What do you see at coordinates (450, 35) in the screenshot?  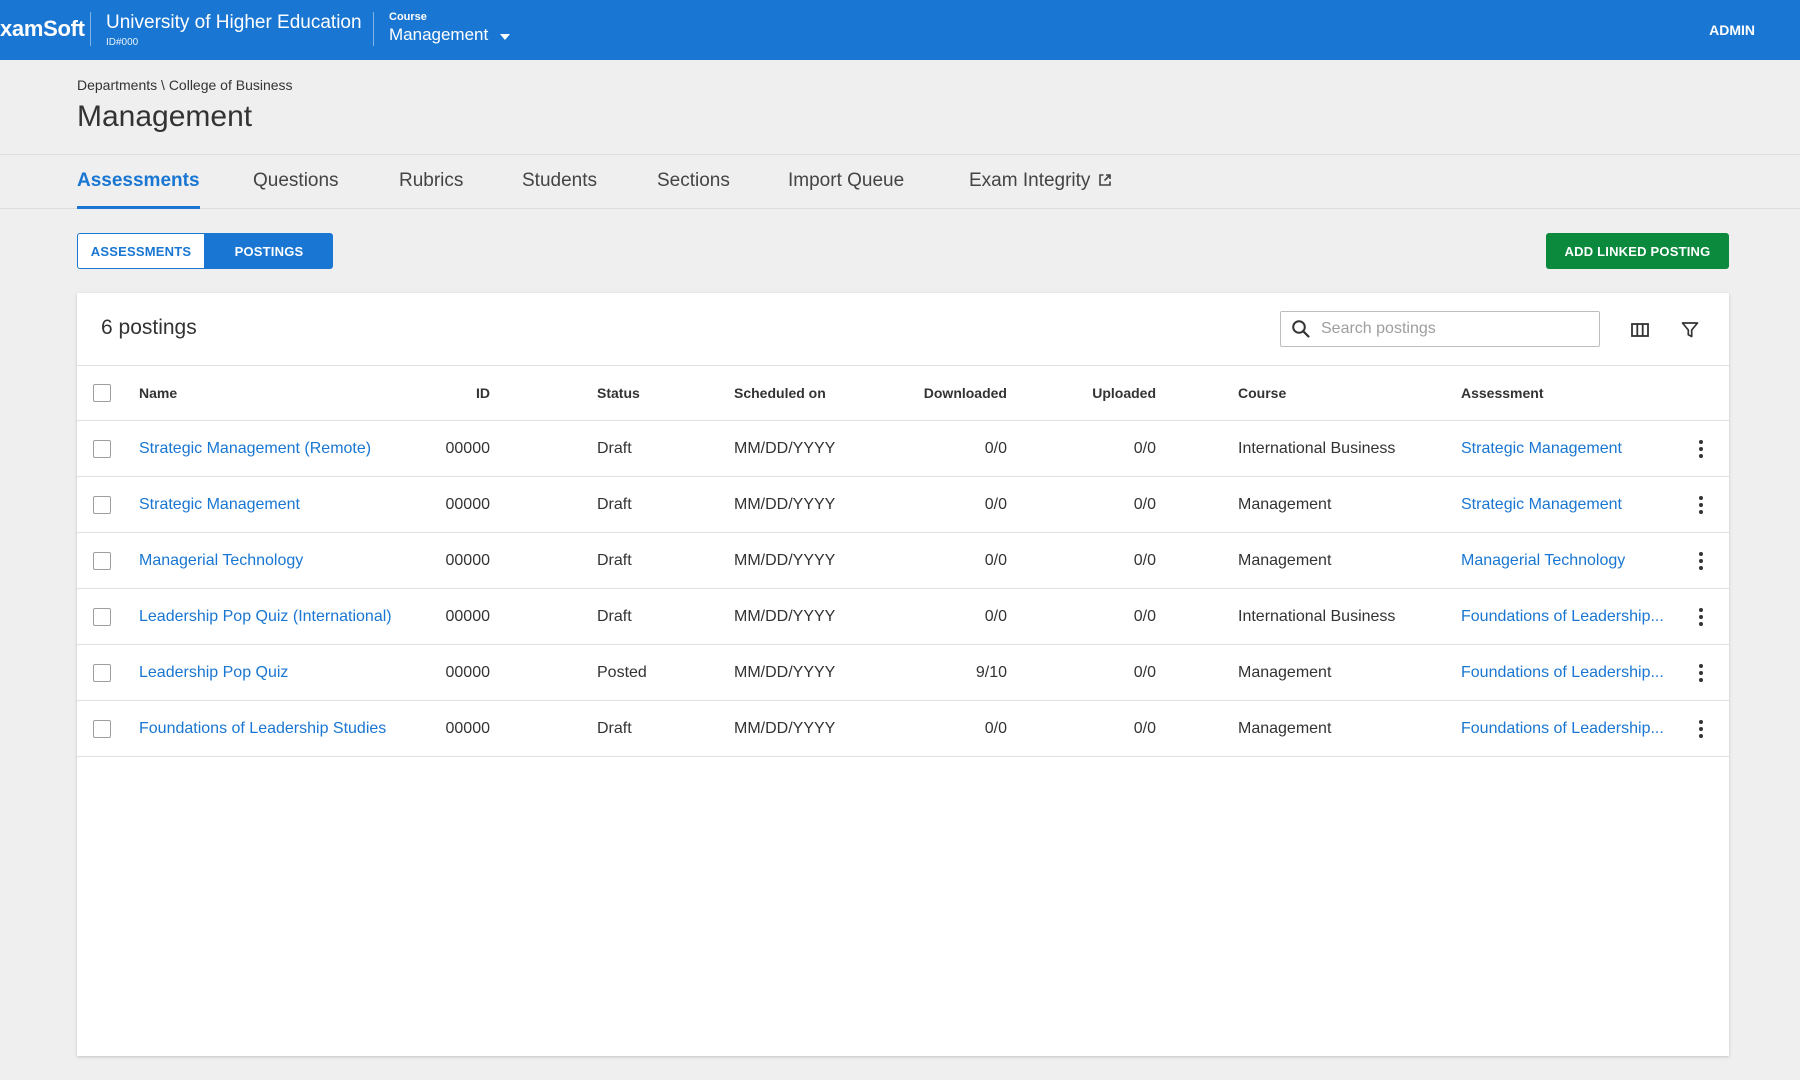 I see `course-selector: Management` at bounding box center [450, 35].